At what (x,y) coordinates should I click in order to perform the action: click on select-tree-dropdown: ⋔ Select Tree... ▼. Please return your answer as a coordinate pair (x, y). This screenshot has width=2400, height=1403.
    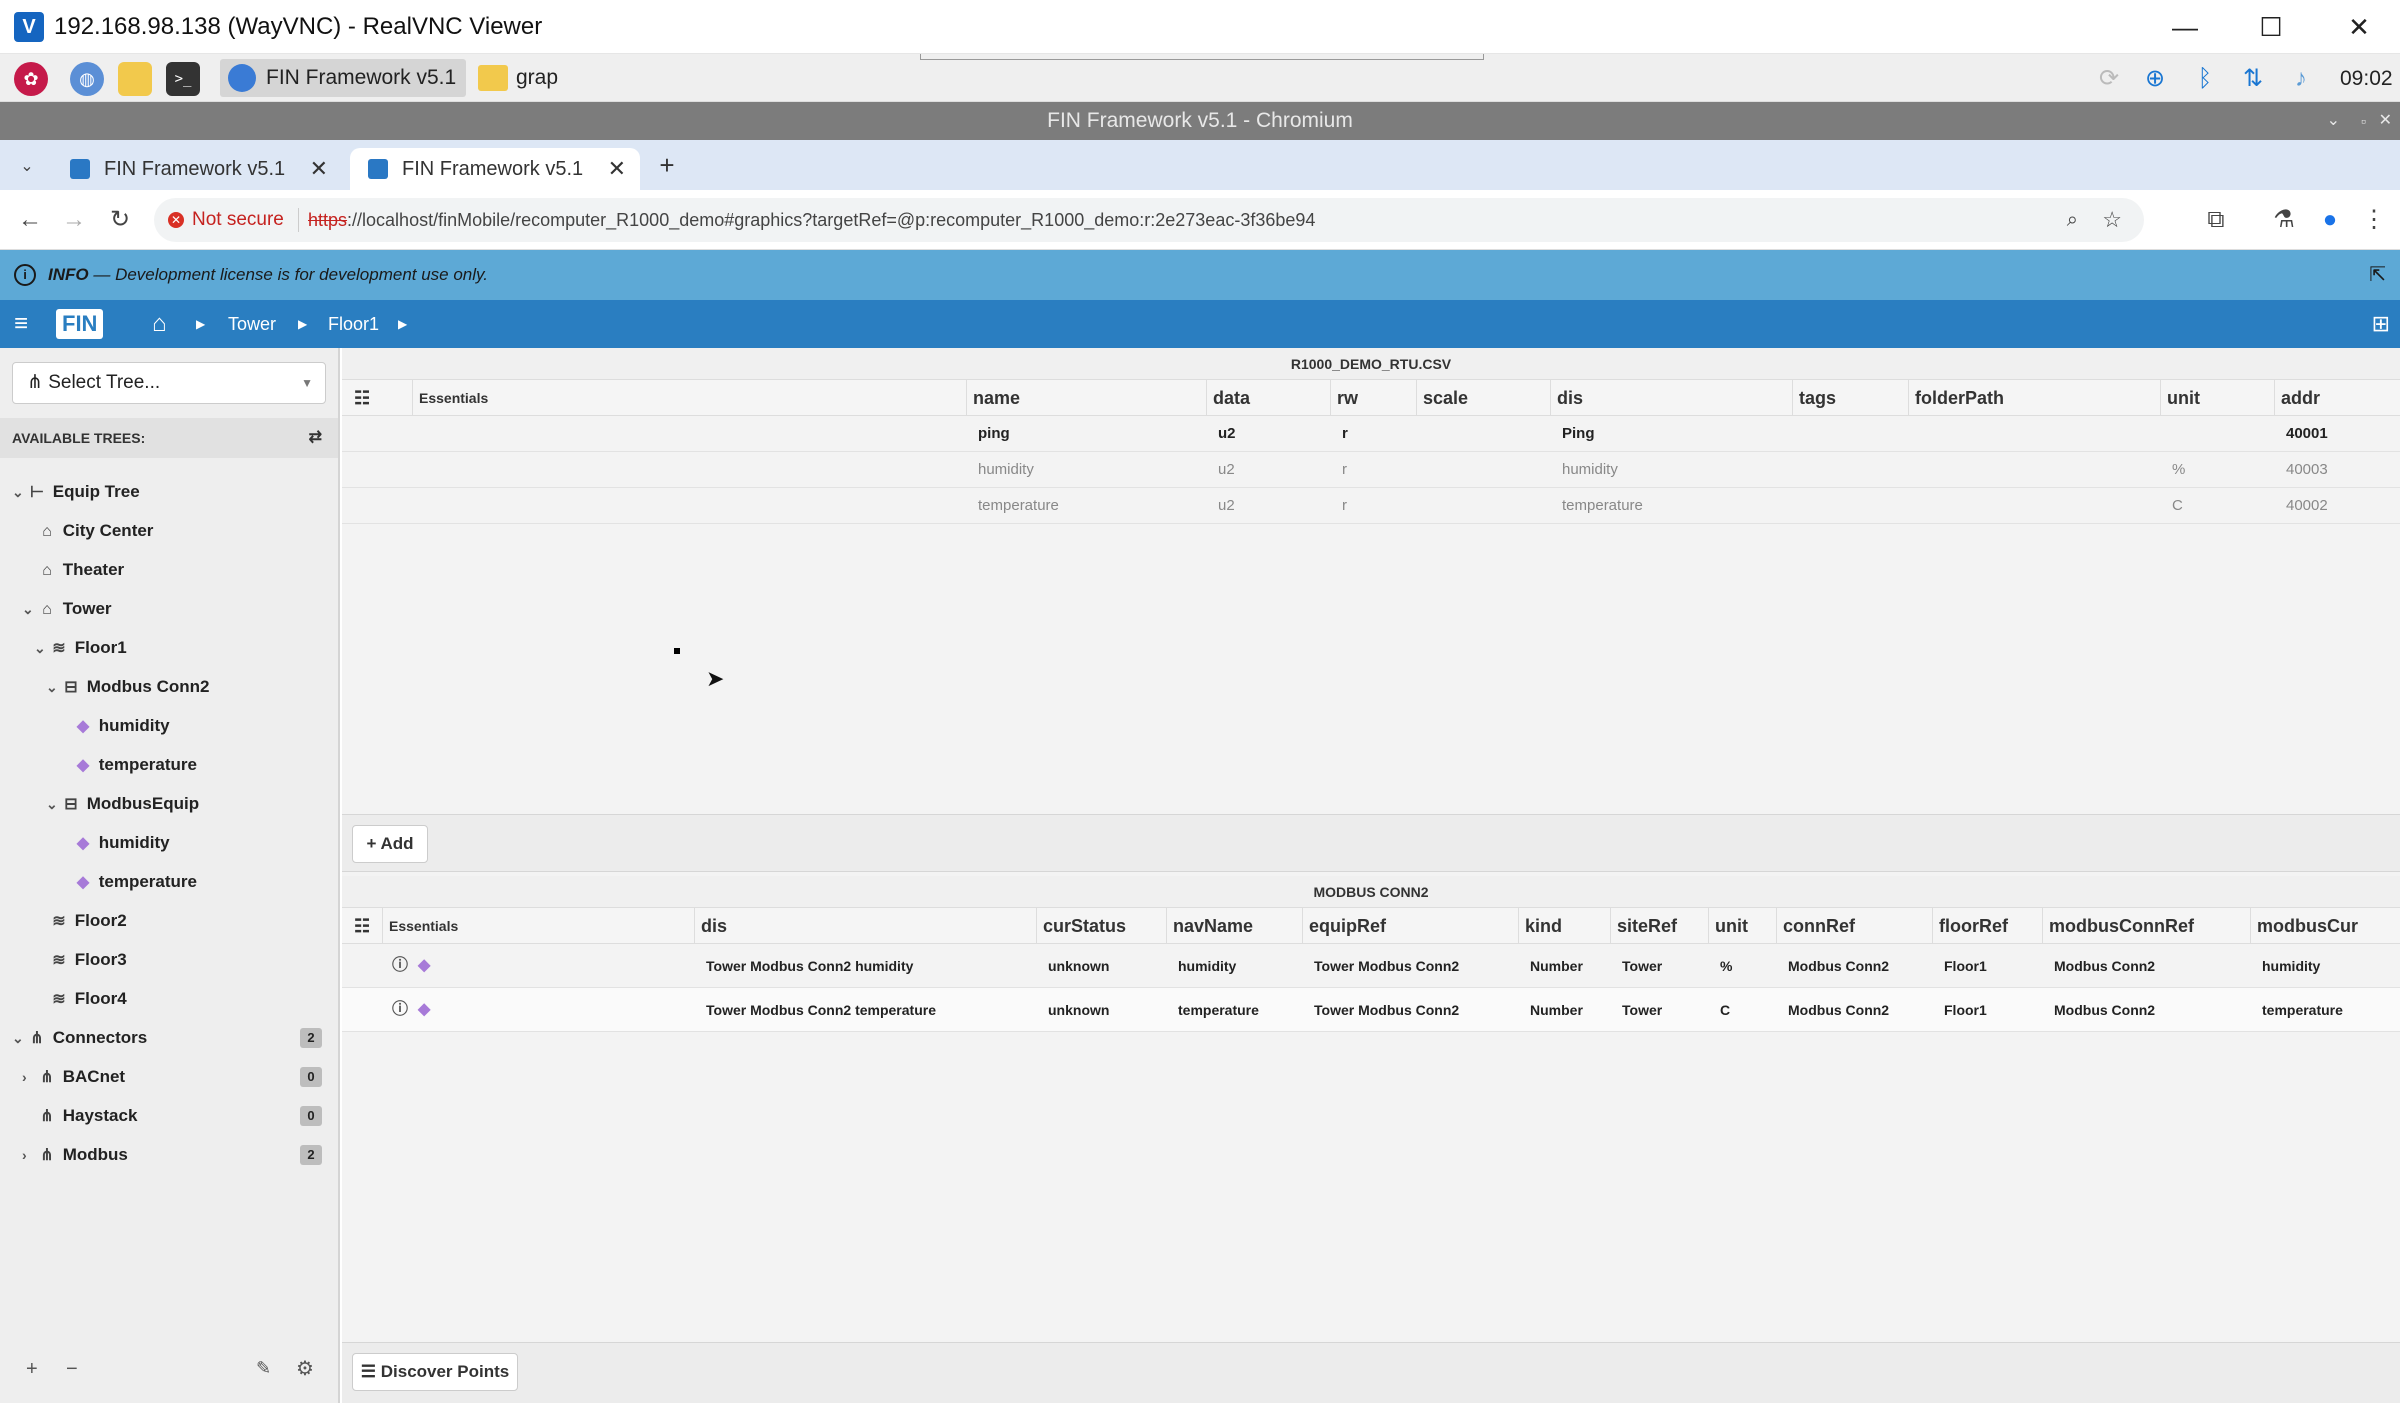
    Looking at the image, I should click on (169, 383).